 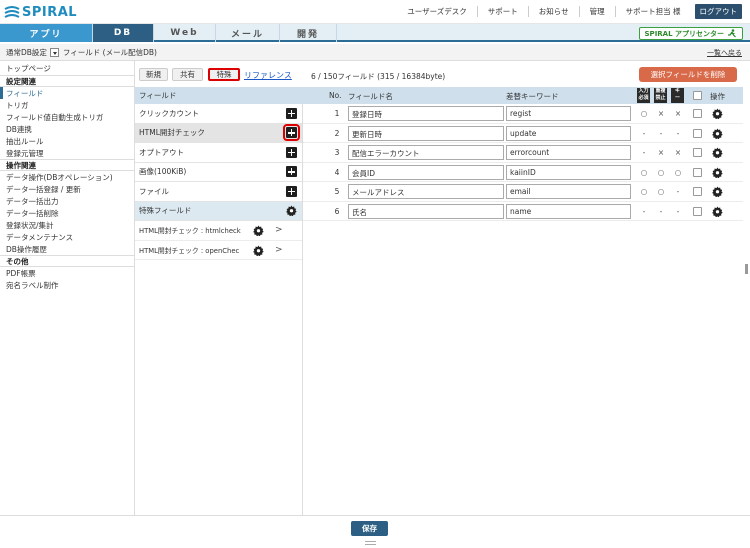 What do you see at coordinates (724, 53) in the screenshot?
I see `back-to-list-link: 一覧へ戻る` at bounding box center [724, 53].